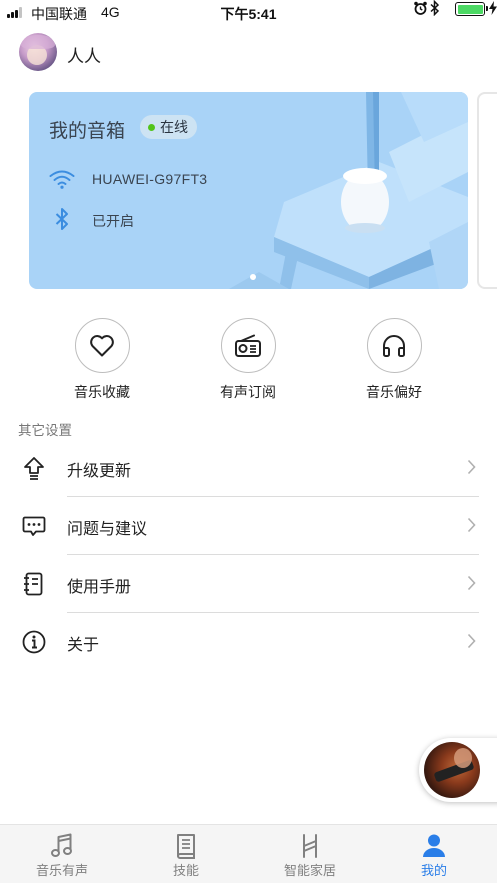  Describe the element at coordinates (253, 277) in the screenshot. I see `carousel-dot` at that location.